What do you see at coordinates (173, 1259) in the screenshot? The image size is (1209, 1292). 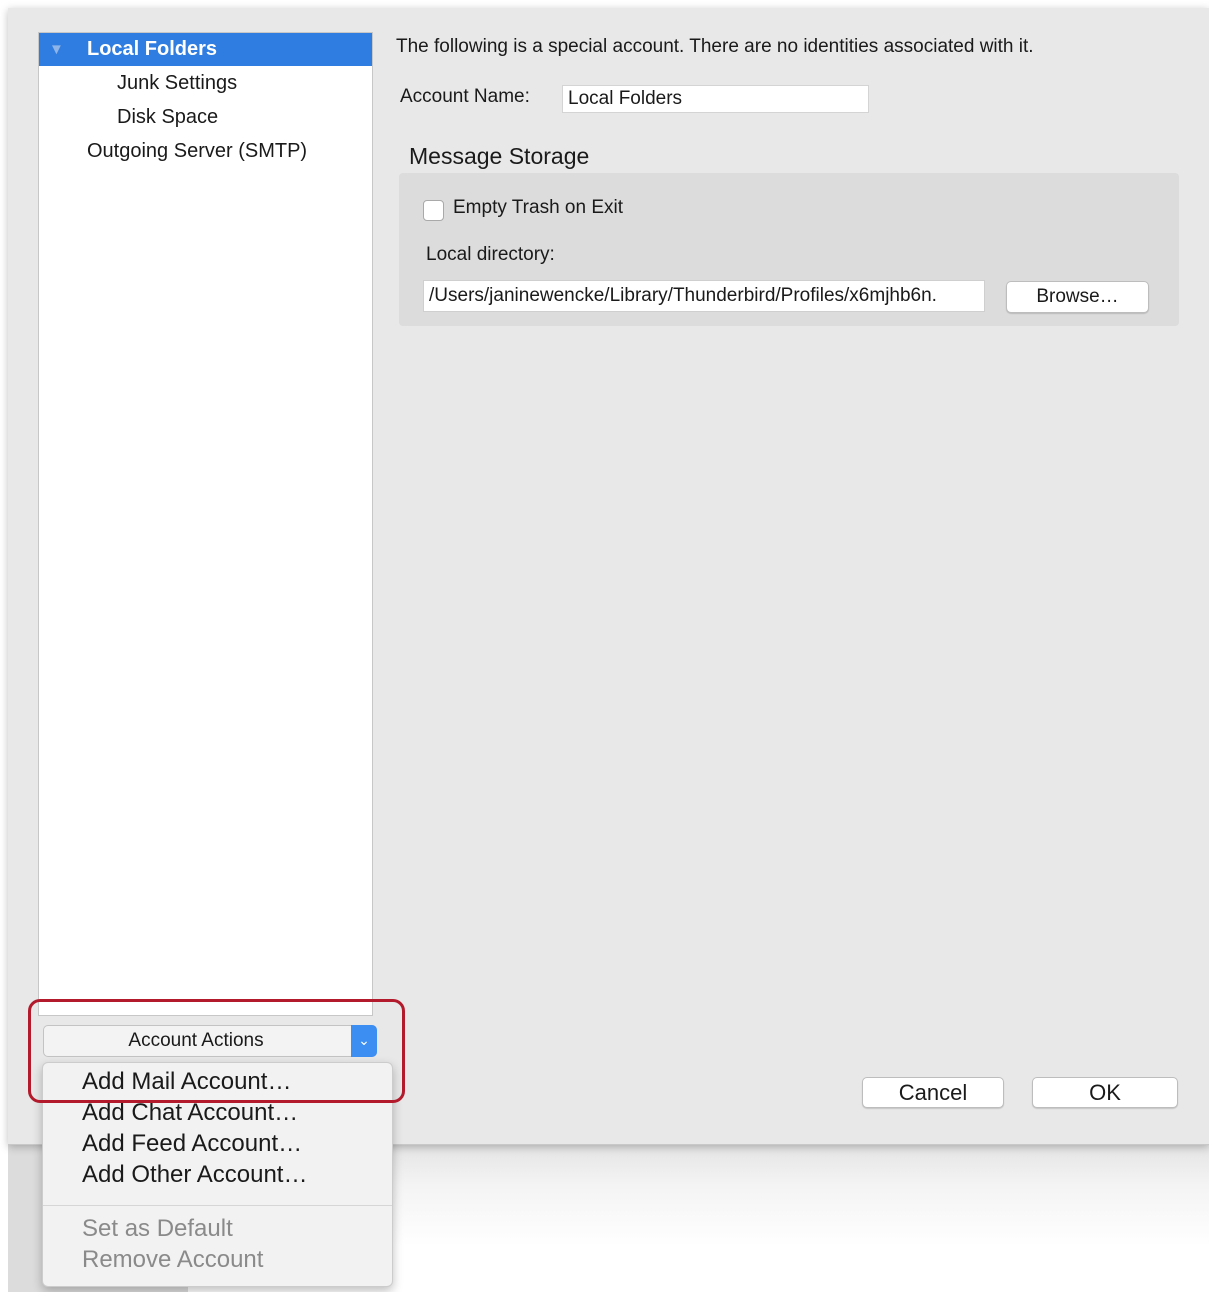 I see `menu-item-remove-account: Remove Account` at bounding box center [173, 1259].